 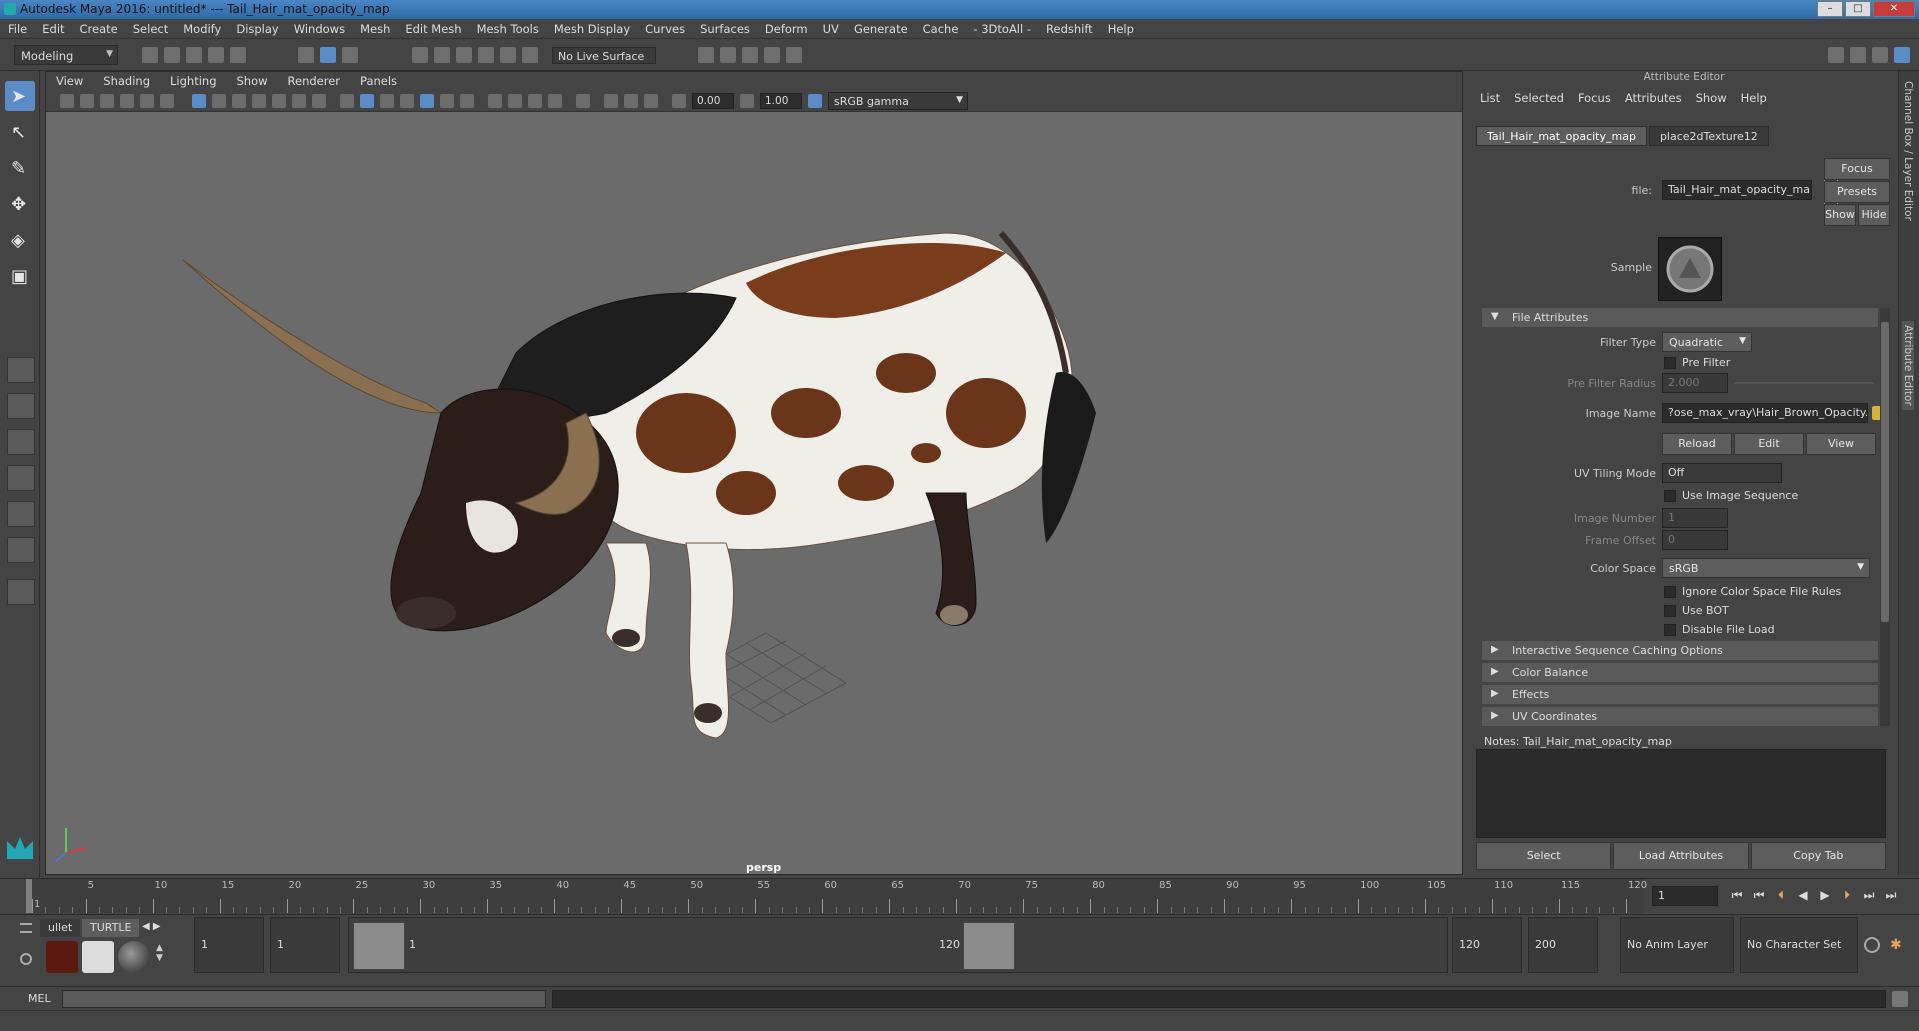 What do you see at coordinates (515, 101) in the screenshot?
I see `motion-blur-icon` at bounding box center [515, 101].